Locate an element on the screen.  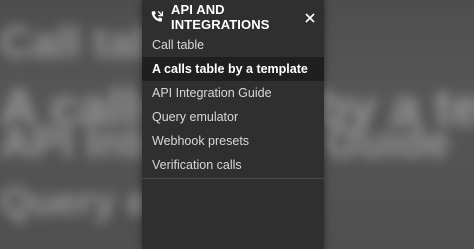
menu-item-calls-table-by-template: A calls table by a template is located at coordinates (233, 69).